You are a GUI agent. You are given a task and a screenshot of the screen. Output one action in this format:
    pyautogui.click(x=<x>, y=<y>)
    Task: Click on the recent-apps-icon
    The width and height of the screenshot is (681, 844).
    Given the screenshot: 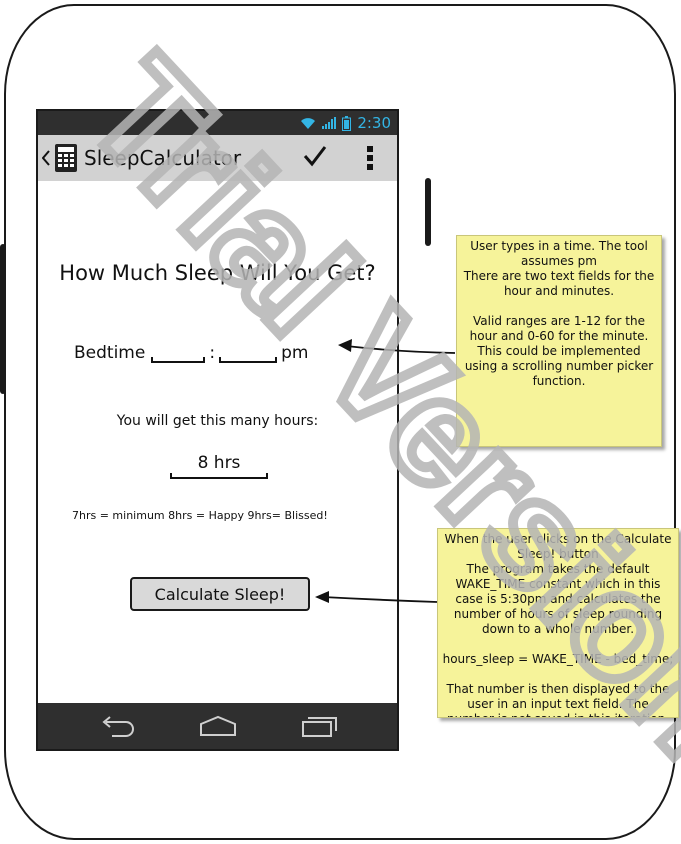 What is the action you would take?
    pyautogui.click(x=319, y=726)
    